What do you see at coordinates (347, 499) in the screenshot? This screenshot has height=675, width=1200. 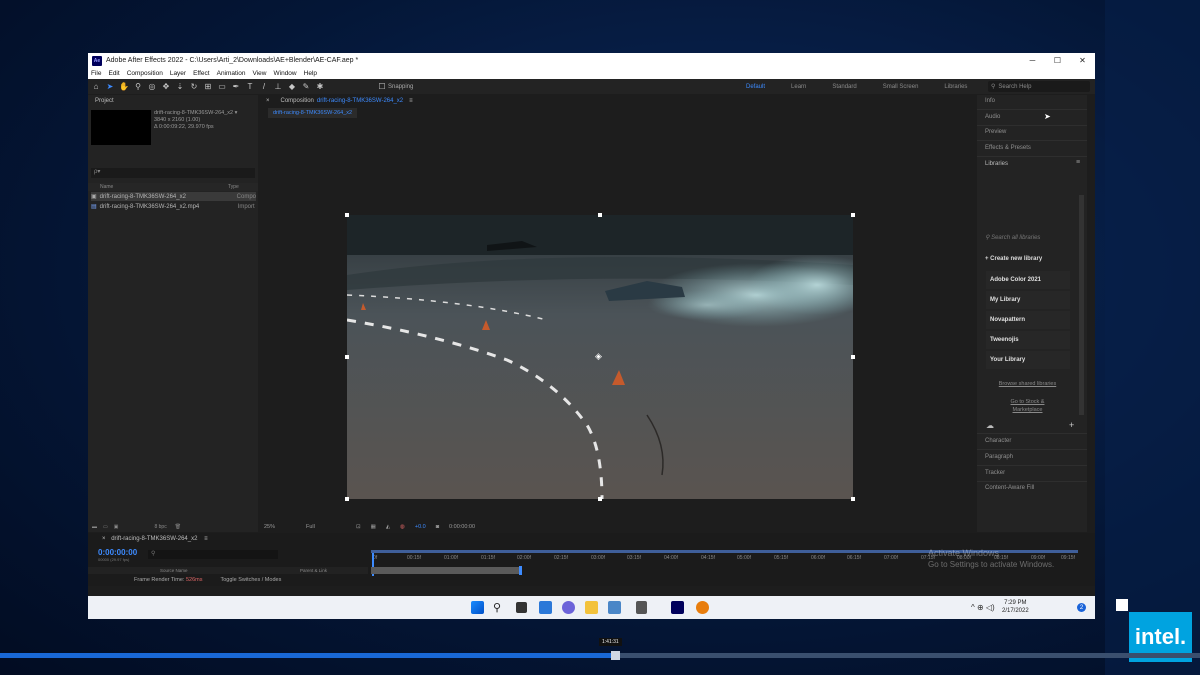 I see `handle-bottom-left` at bounding box center [347, 499].